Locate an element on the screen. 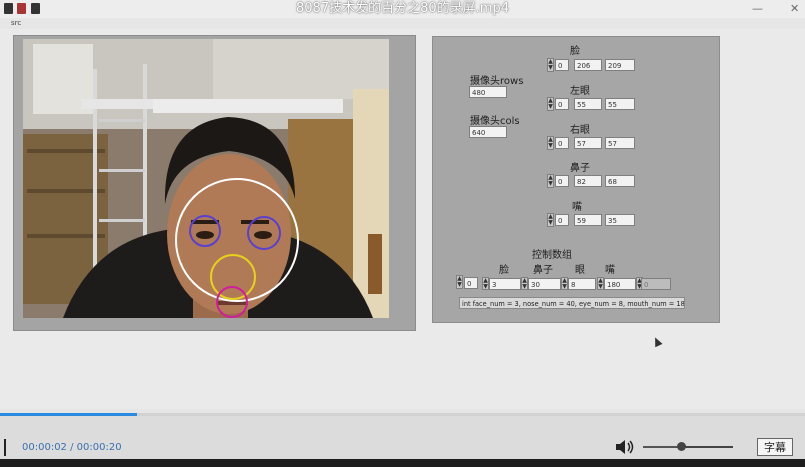 Image resolution: width=805 pixels, height=467 pixels. control-header-eye: 眼 is located at coordinates (580, 270).